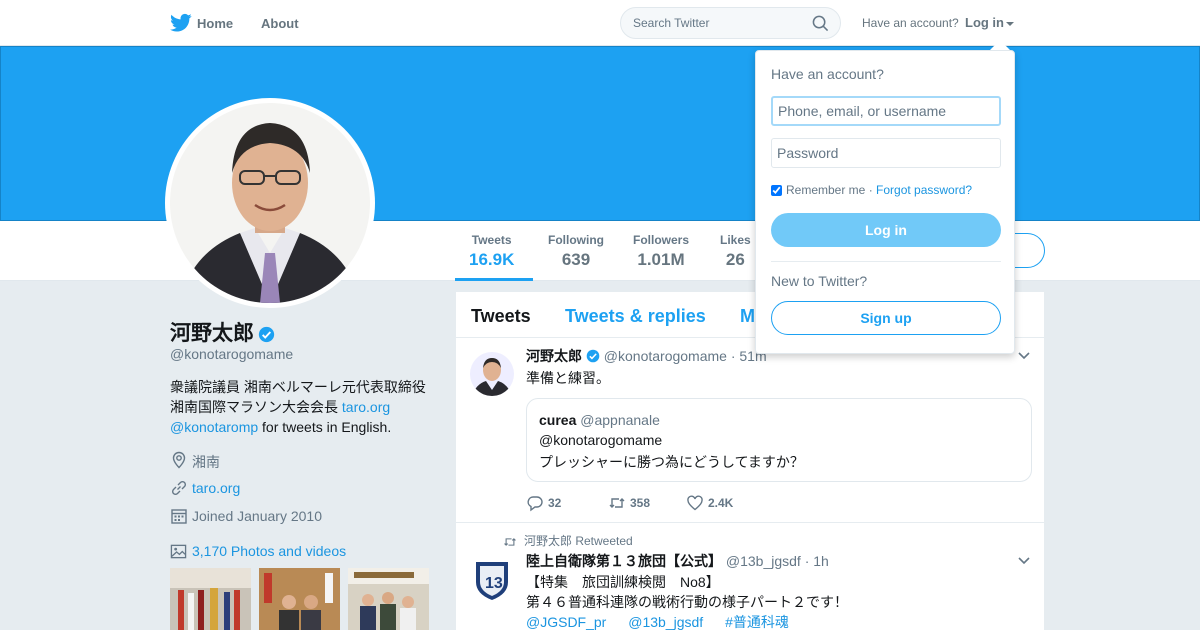 This screenshot has height=630, width=1200. Describe the element at coordinates (181, 23) in the screenshot. I see `twitter-bird-icon` at that location.